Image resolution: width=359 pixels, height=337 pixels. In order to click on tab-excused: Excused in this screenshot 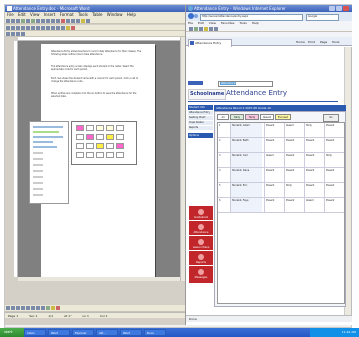, I will do `click(283, 117)`.